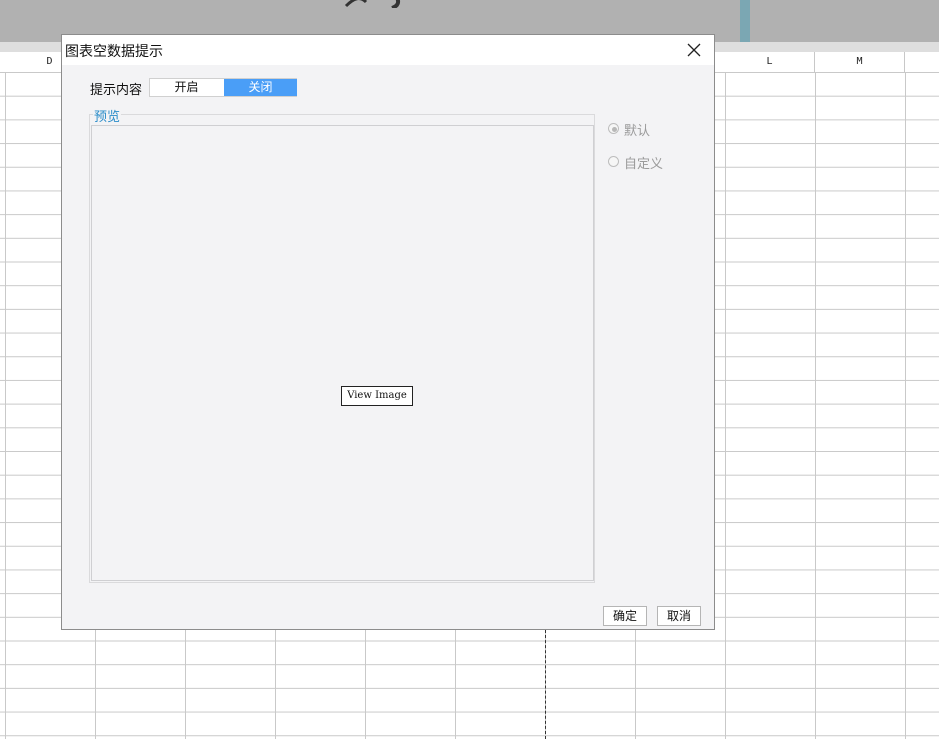  I want to click on banner-accent-bar, so click(745, 21).